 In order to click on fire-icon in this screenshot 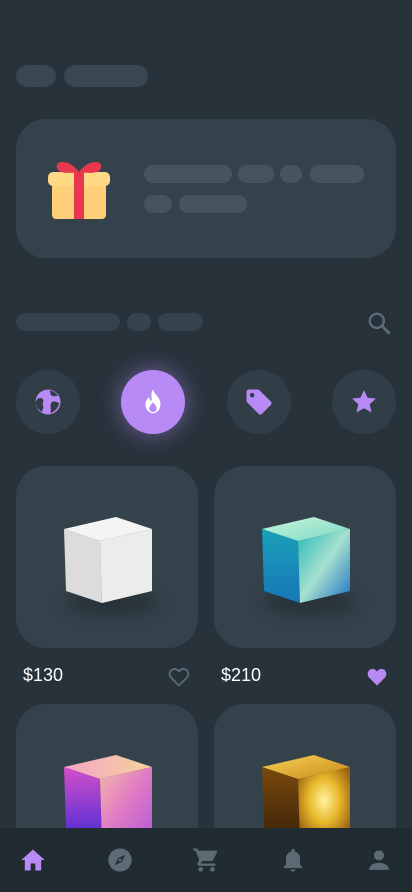, I will do `click(153, 401)`.